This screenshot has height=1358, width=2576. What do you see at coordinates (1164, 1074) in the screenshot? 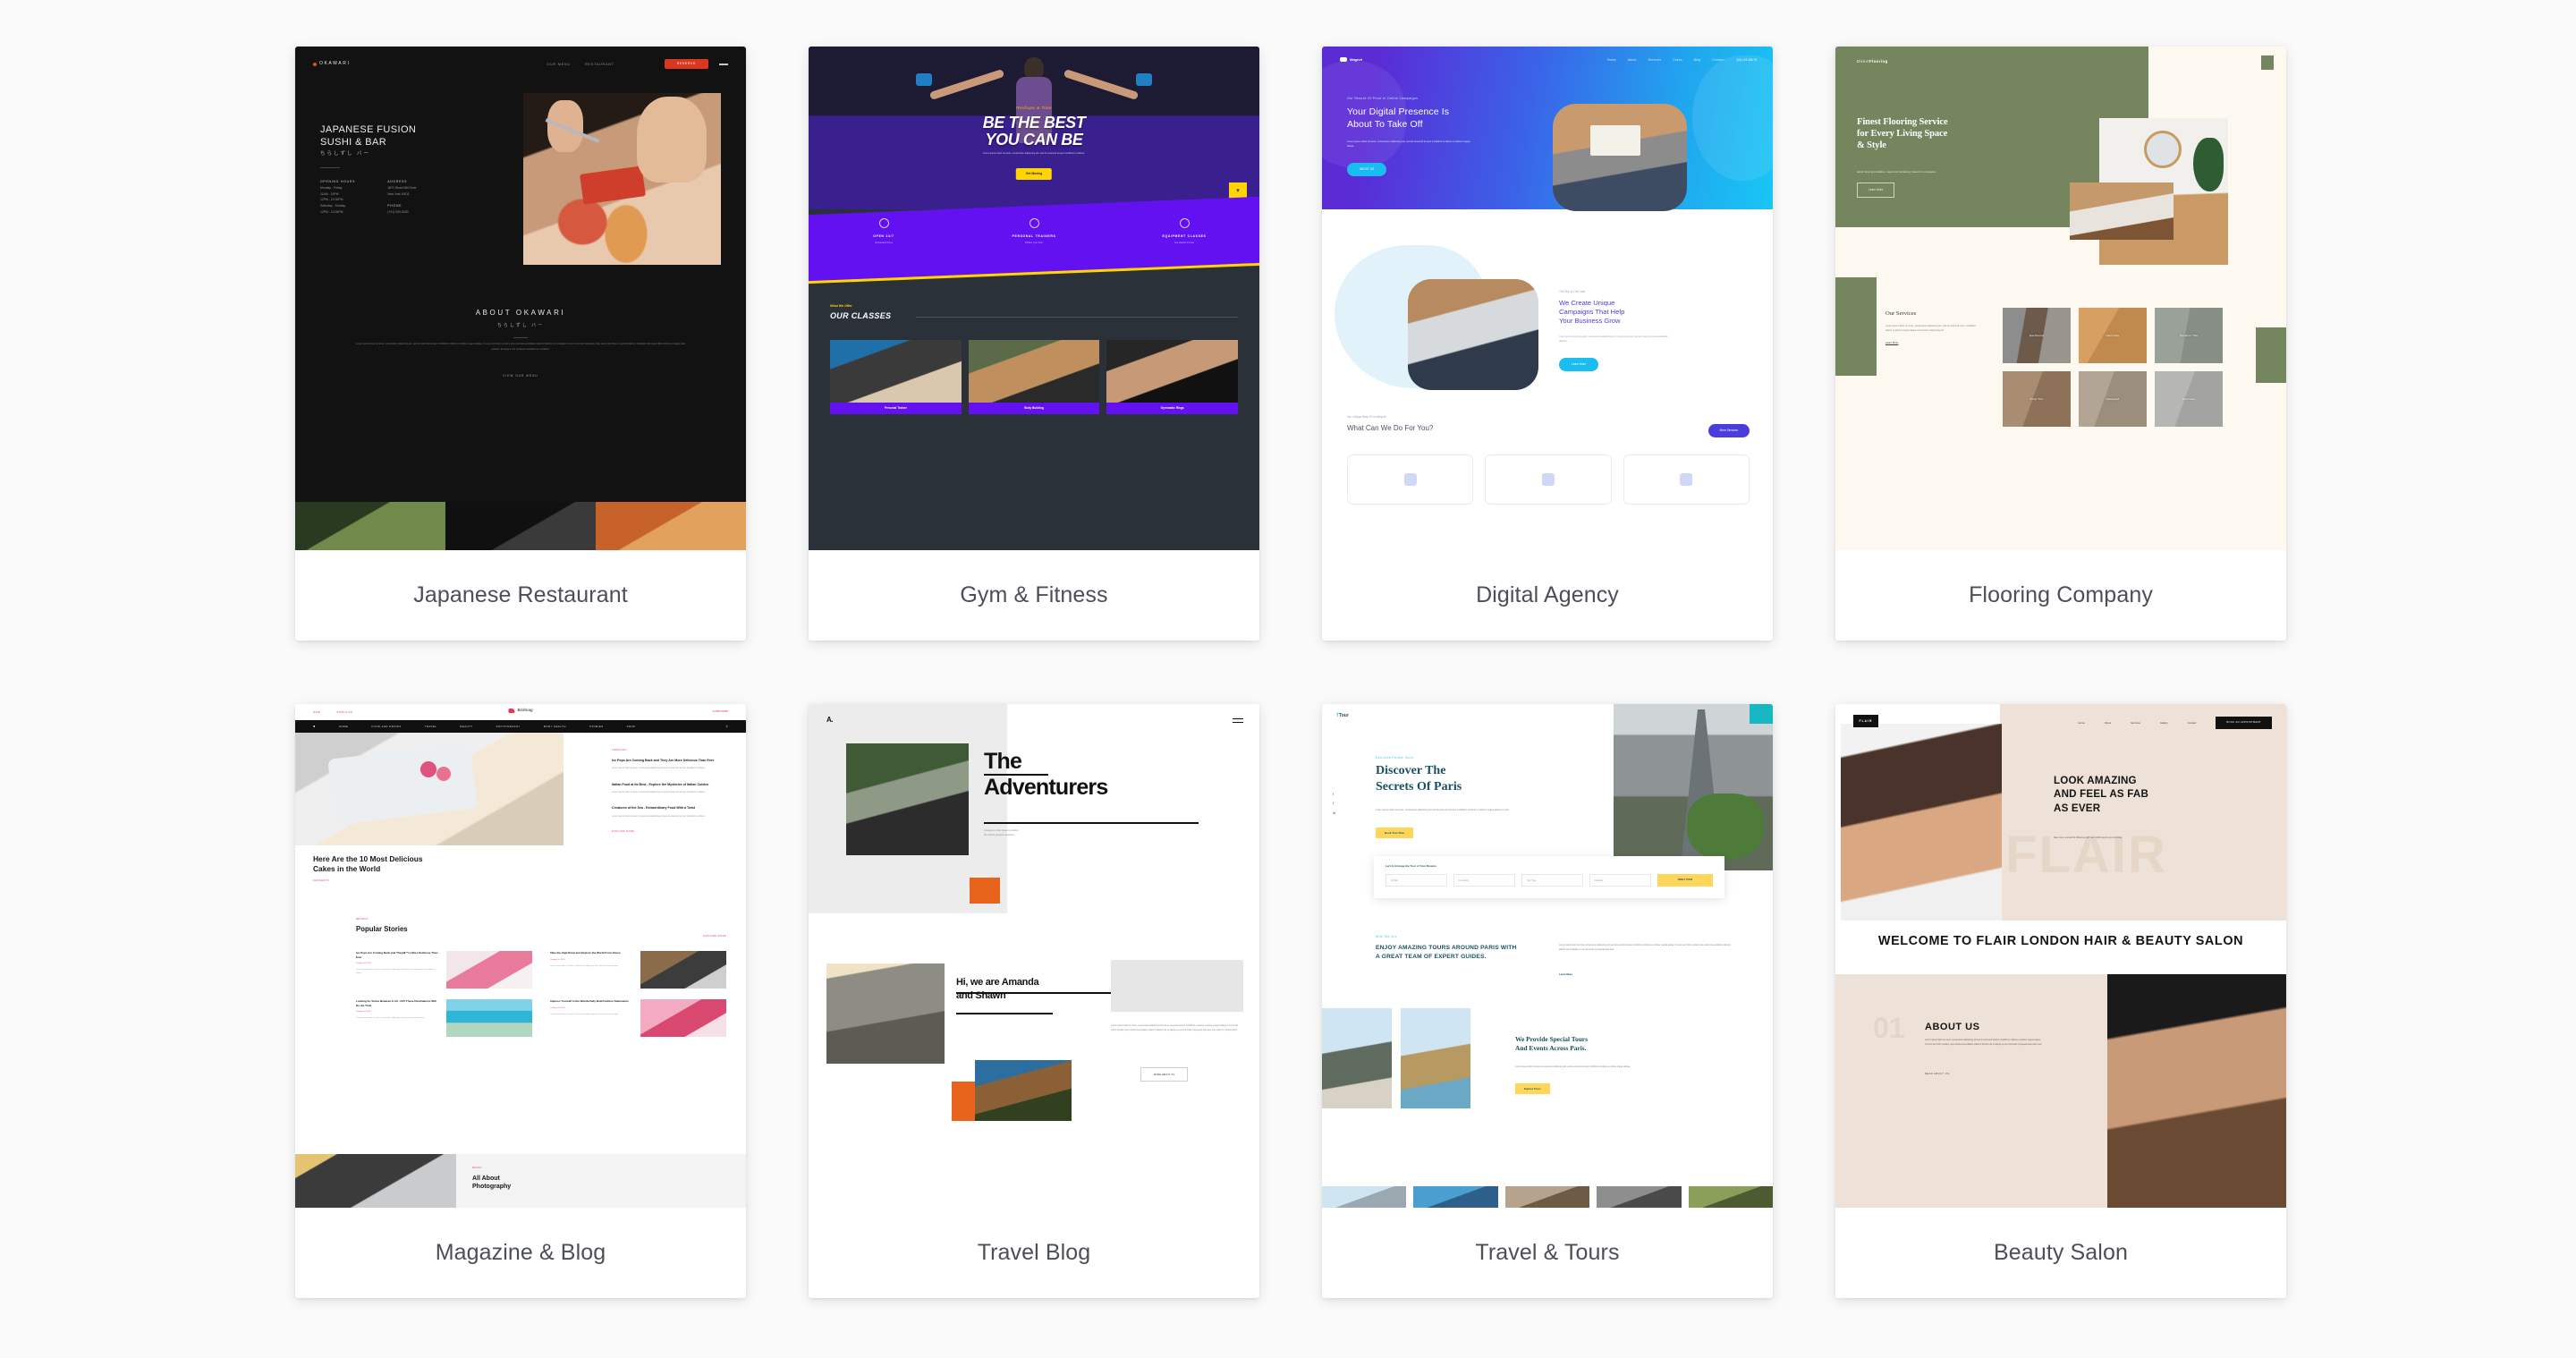
I see `more-about-us-button: MORE ABOUT US` at bounding box center [1164, 1074].